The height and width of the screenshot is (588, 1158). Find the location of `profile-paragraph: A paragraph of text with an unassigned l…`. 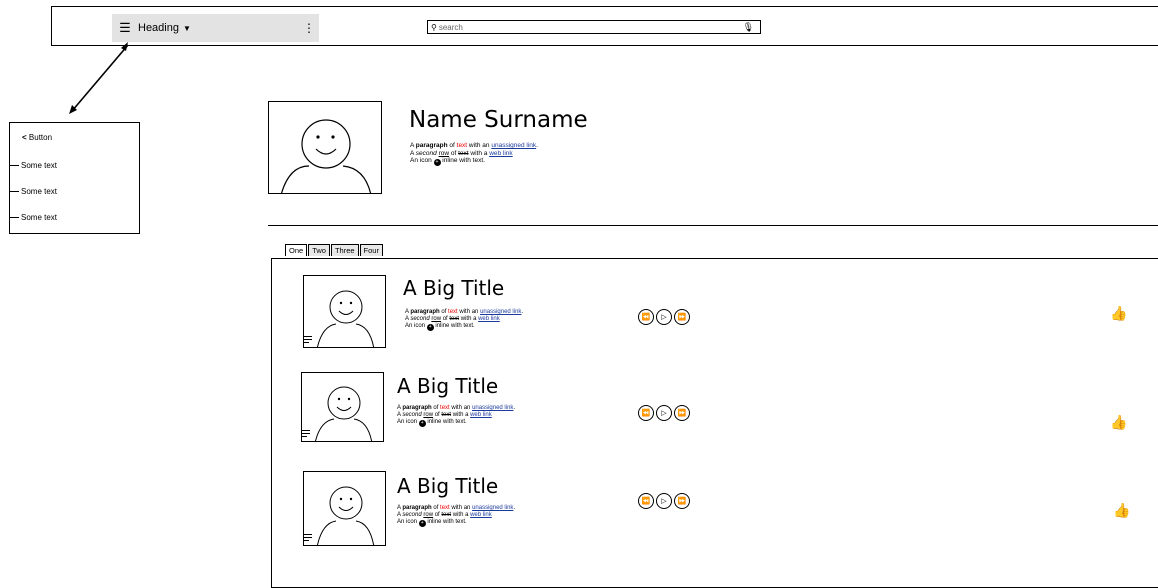

profile-paragraph: A paragraph of text with an unassigned l… is located at coordinates (474, 154).